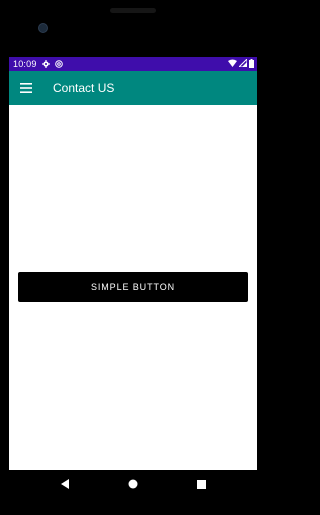  I want to click on gear-icon, so click(45, 64).